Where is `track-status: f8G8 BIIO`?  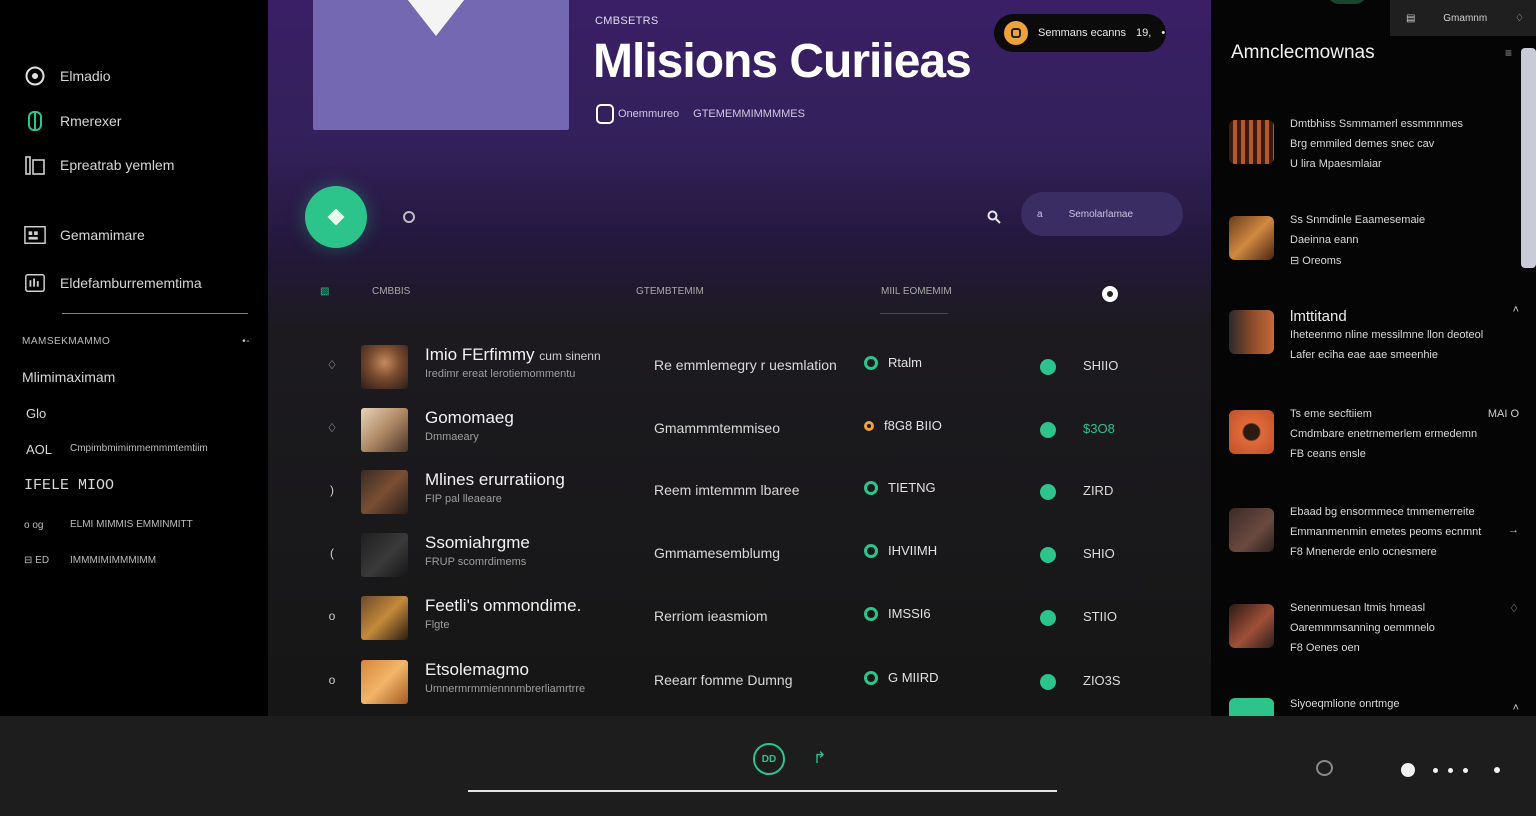
track-status: f8G8 BIIO is located at coordinates (903, 425).